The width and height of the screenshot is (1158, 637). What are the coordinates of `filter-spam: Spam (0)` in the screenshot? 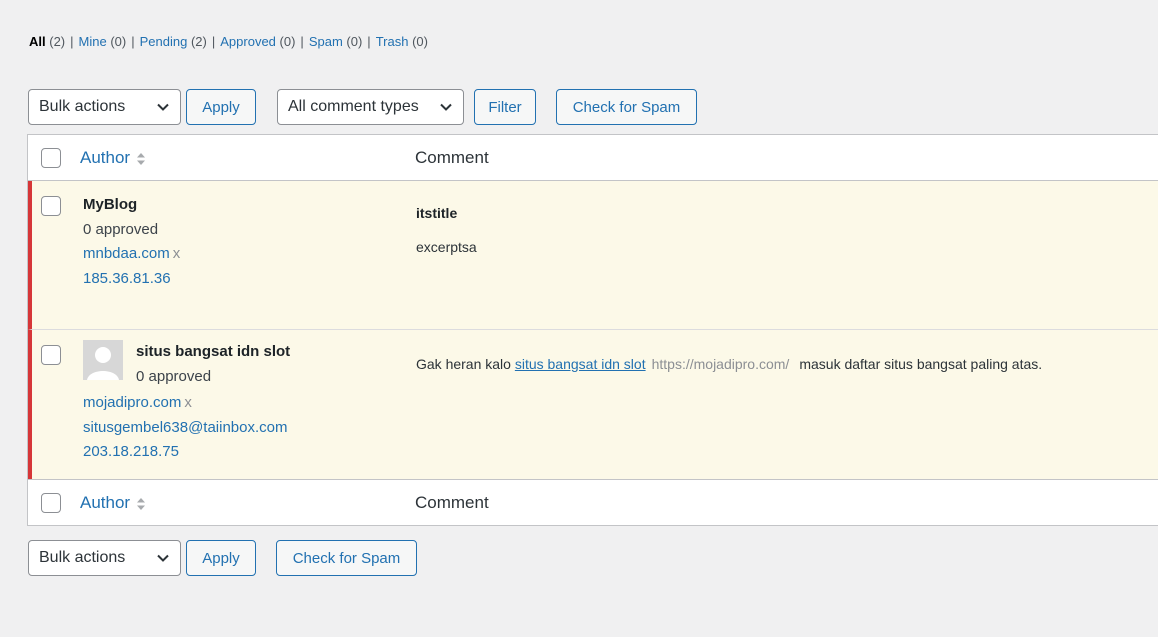 It's located at (335, 41).